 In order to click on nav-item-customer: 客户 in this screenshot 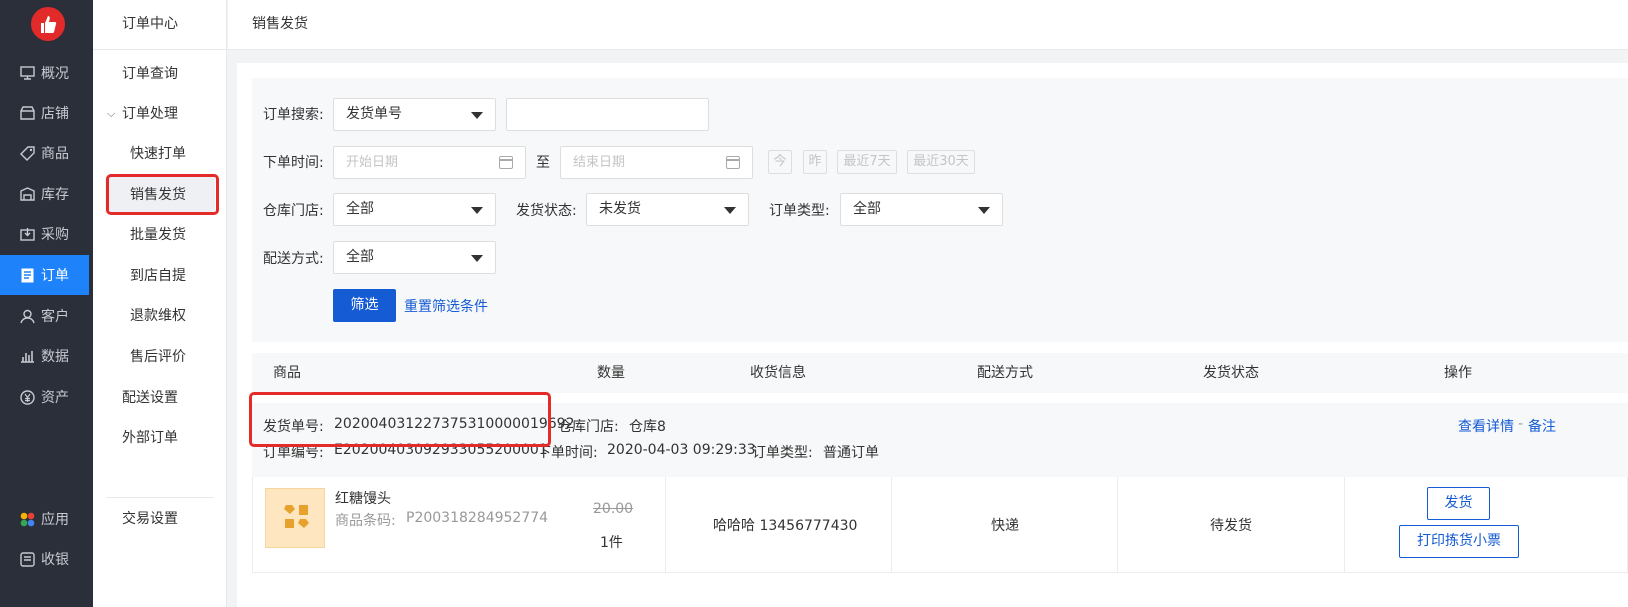, I will do `click(44, 316)`.